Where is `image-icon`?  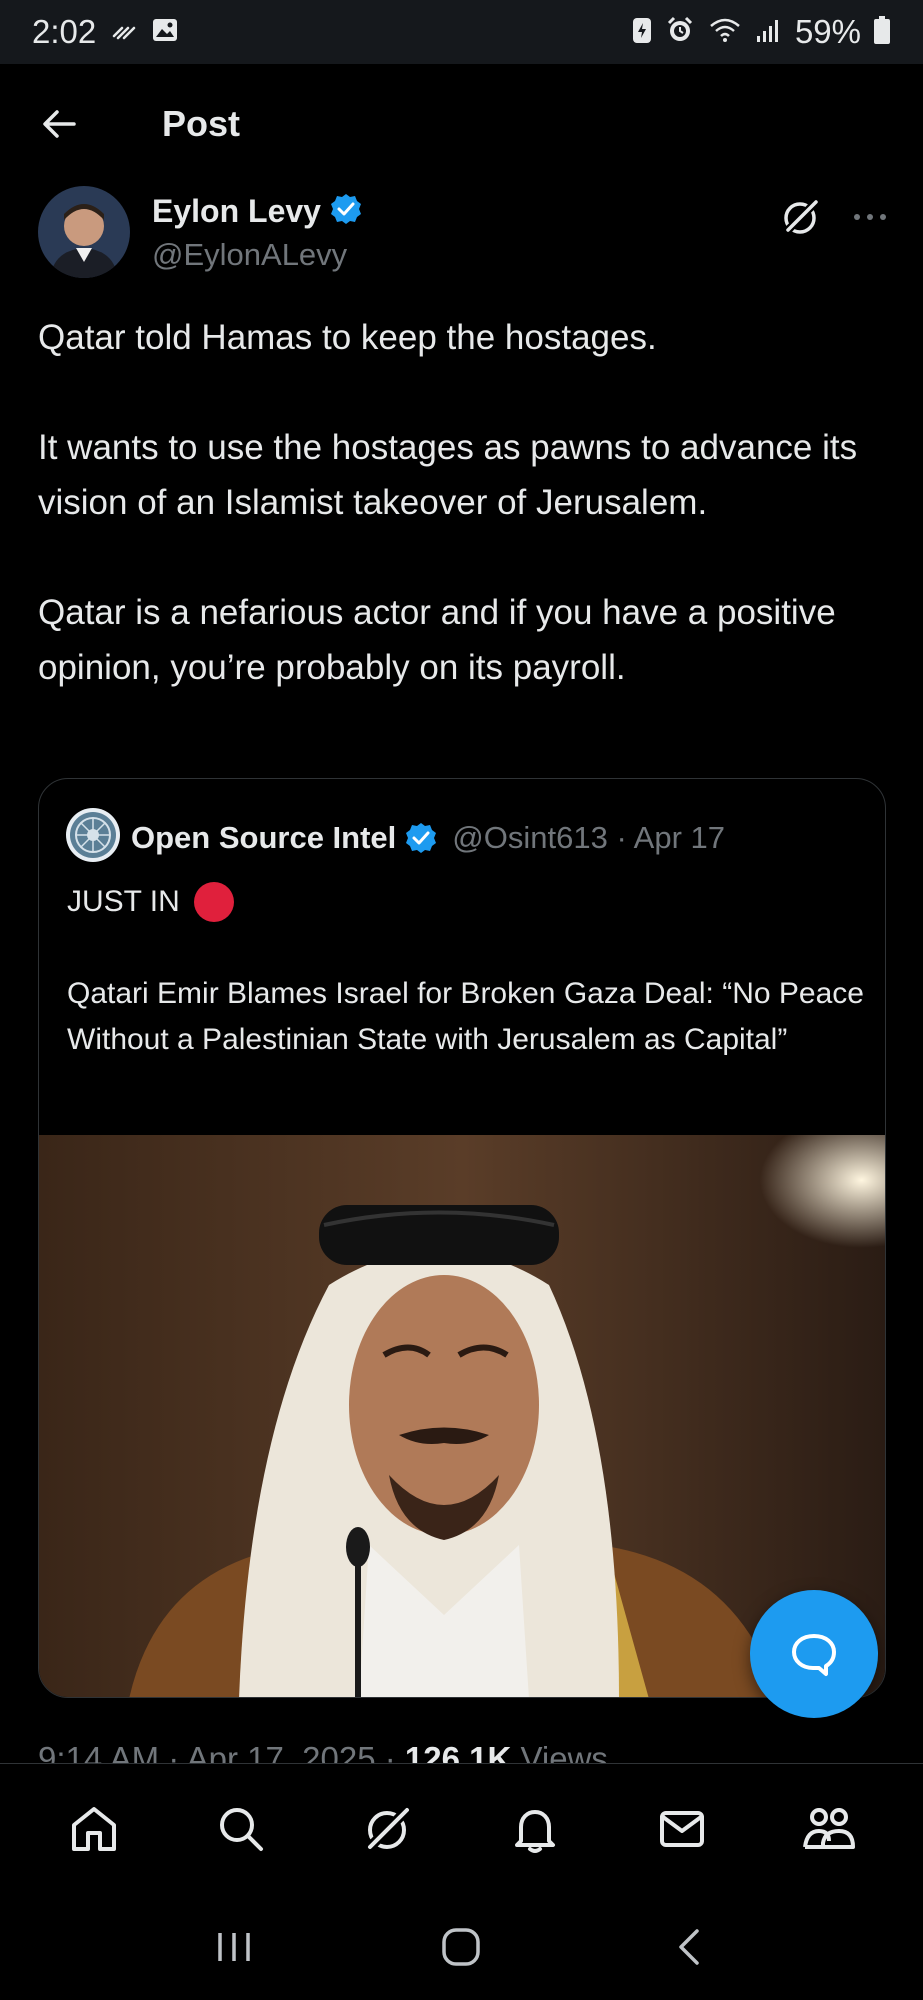 image-icon is located at coordinates (165, 32).